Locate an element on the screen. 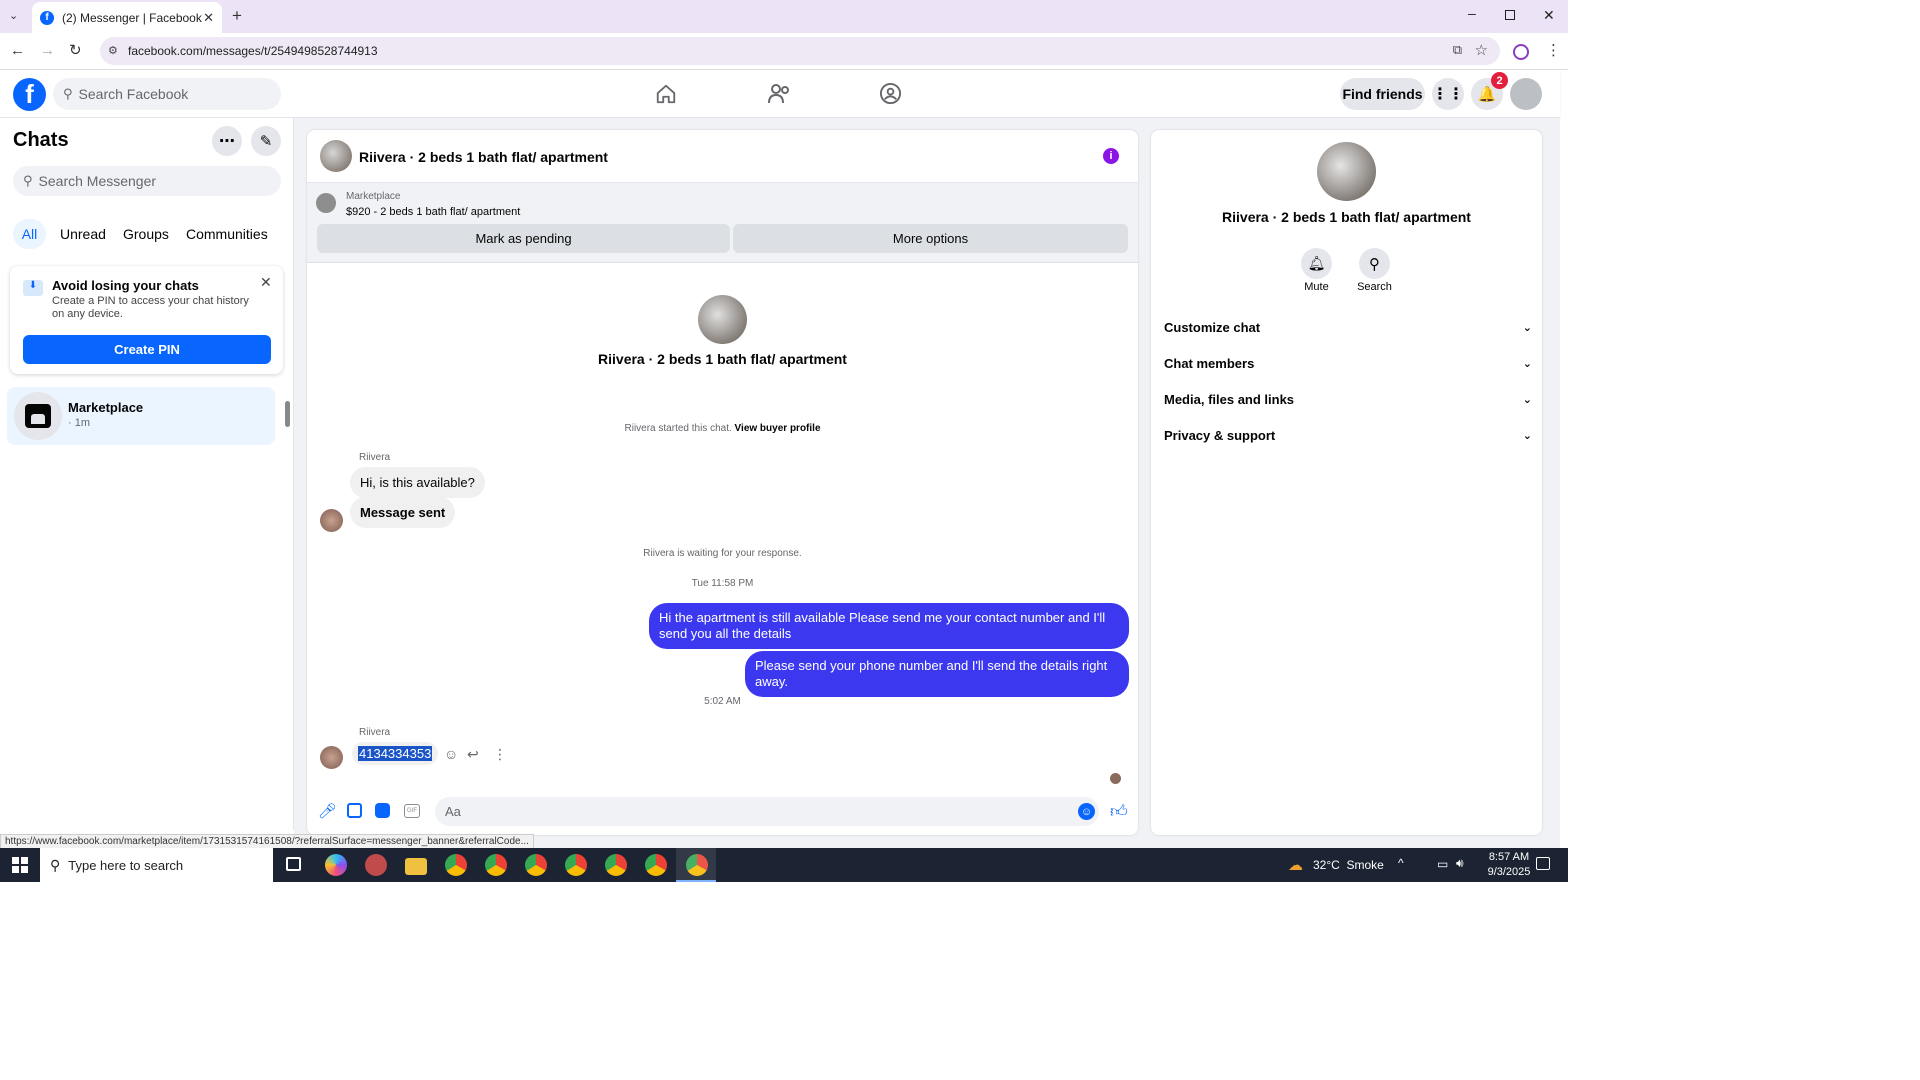 The height and width of the screenshot is (1080, 1920). sidebar-scrollbar is located at coordinates (287, 414).